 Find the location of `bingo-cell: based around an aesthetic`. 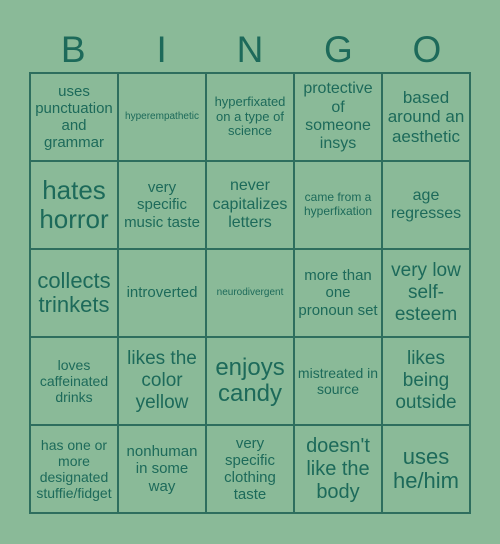

bingo-cell: based around an aesthetic is located at coordinates (426, 117).